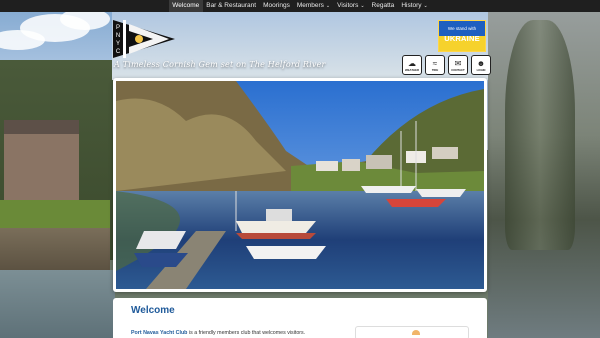 The height and width of the screenshot is (338, 600). I want to click on contact-label: CONTACT, so click(458, 69).